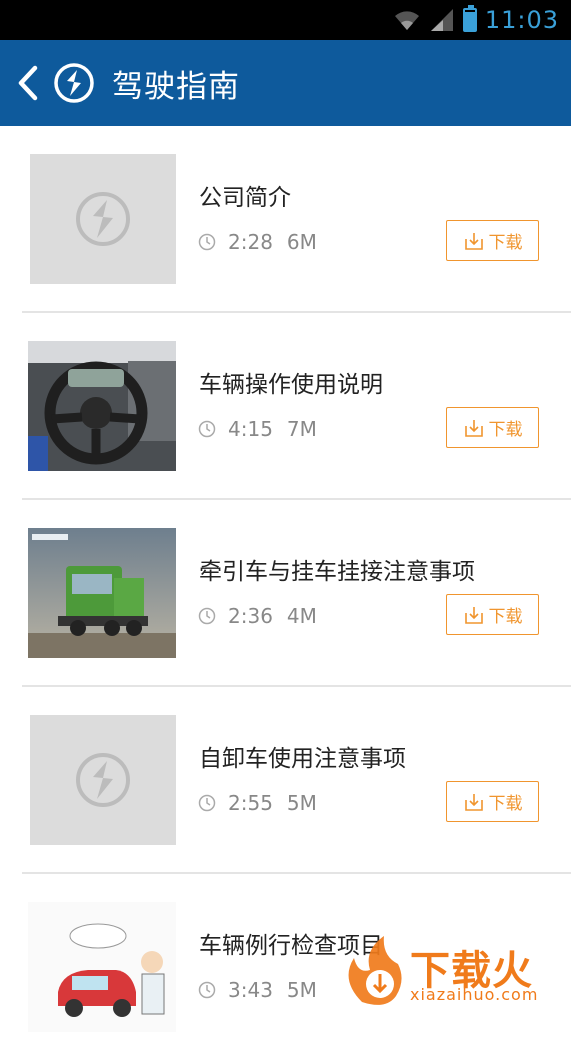 The width and height of the screenshot is (571, 1061). I want to click on back-button, so click(28, 83).